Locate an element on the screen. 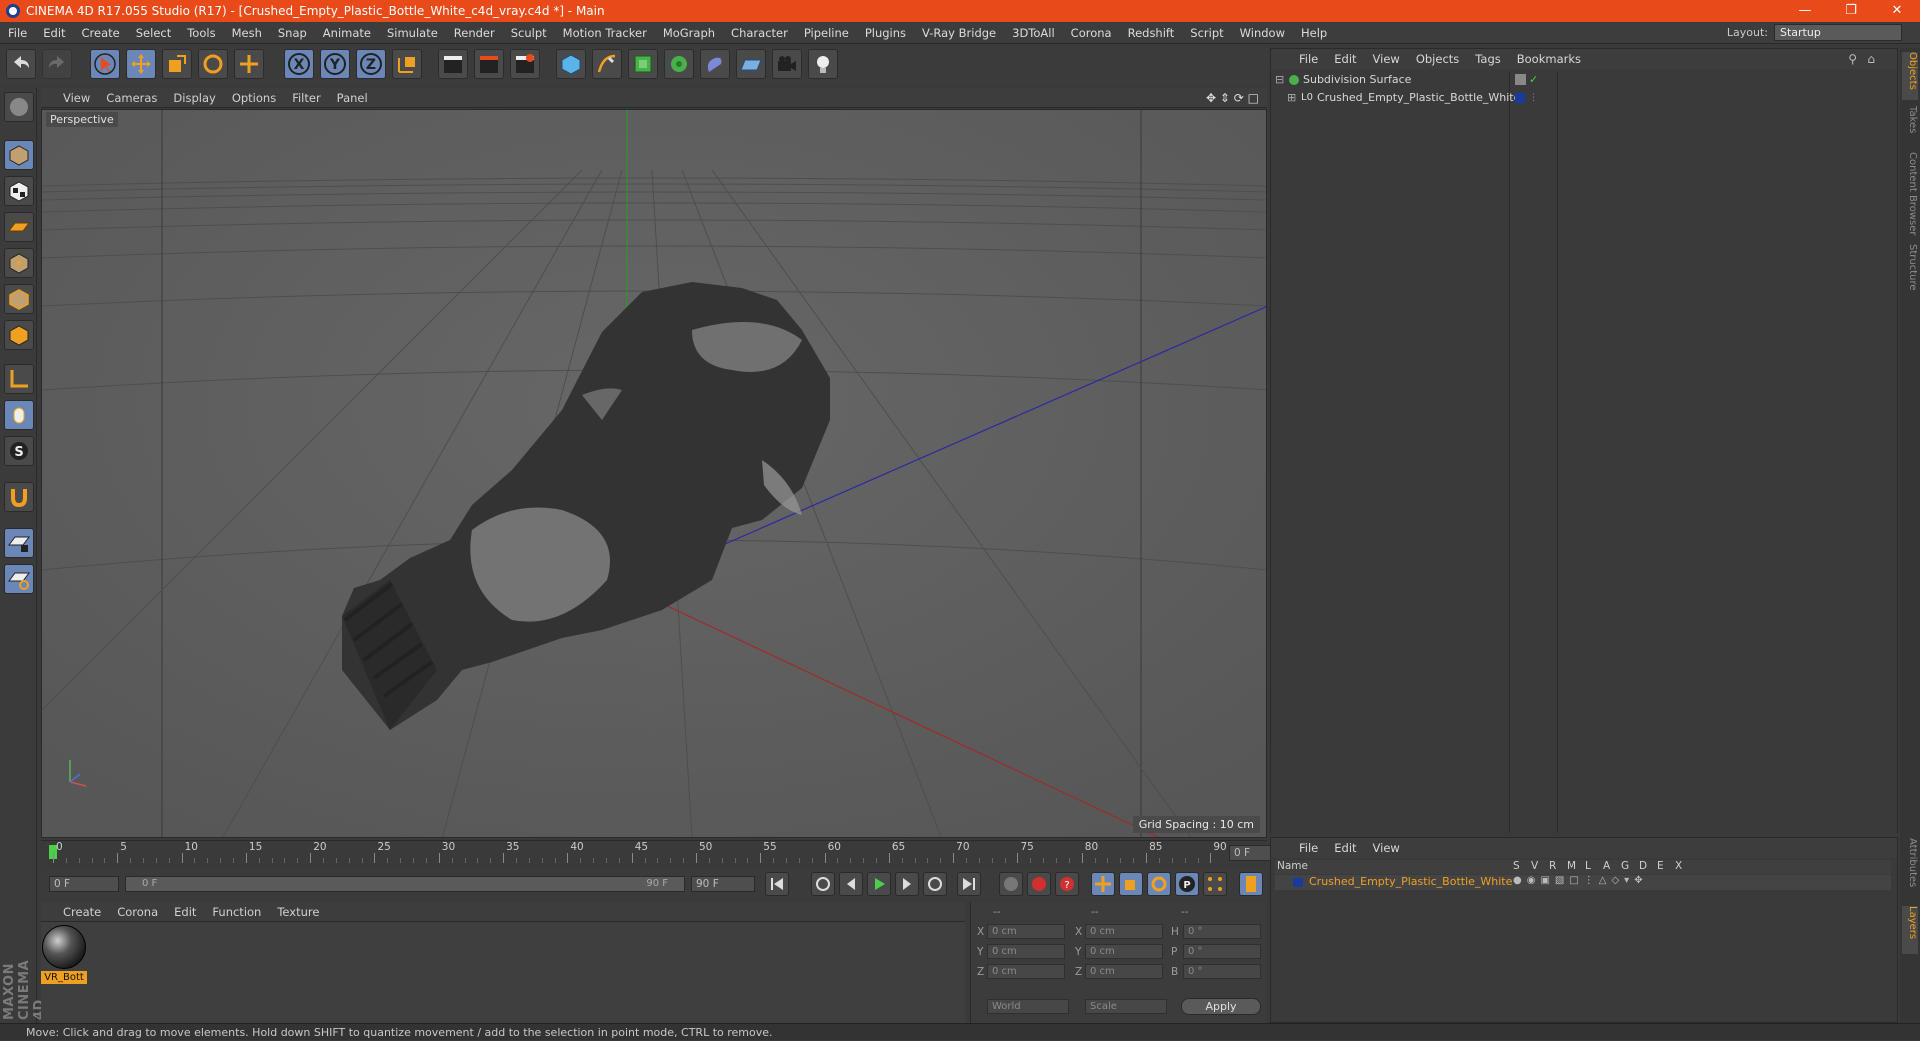 The height and width of the screenshot is (1041, 1920). viewport-menu-panel: Panel is located at coordinates (352, 98).